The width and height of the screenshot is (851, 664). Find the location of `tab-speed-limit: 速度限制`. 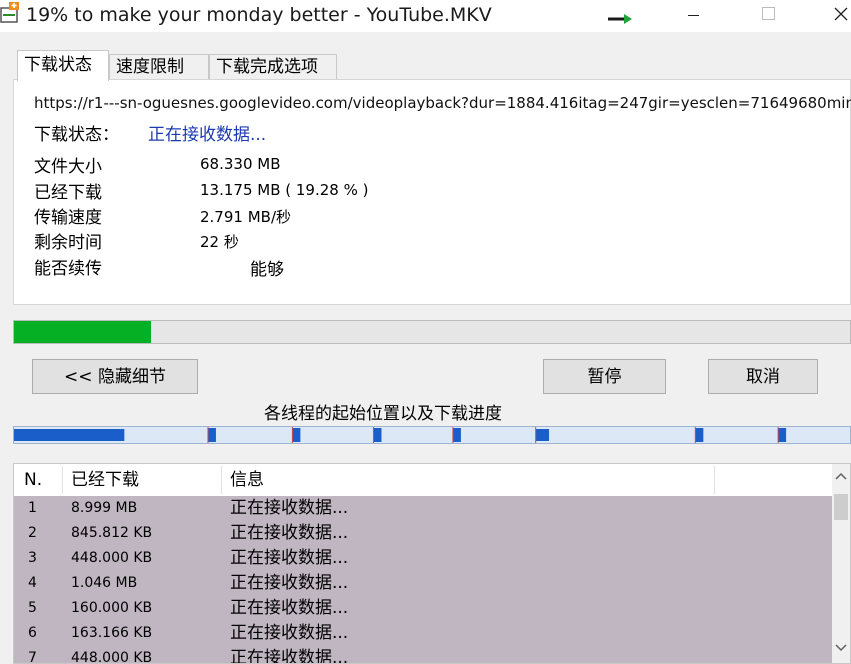

tab-speed-limit: 速度限制 is located at coordinates (159, 67).